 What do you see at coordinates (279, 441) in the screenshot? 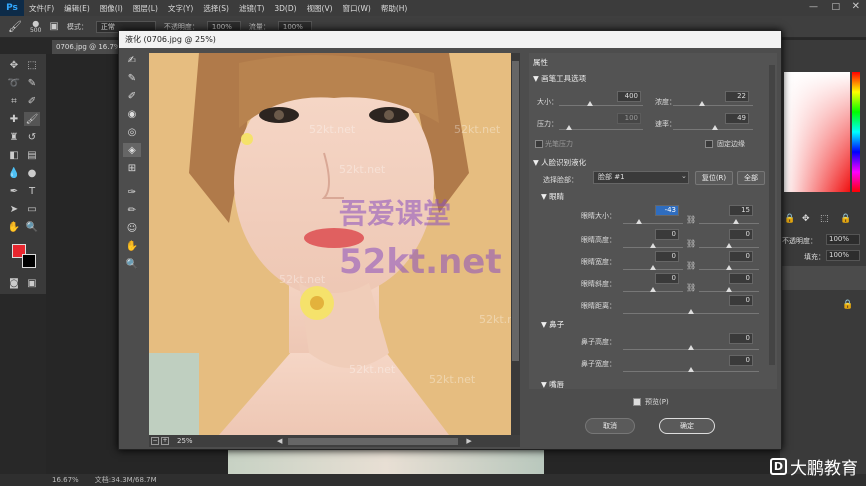
I see `scroll-left-icon: ◀` at bounding box center [279, 441].